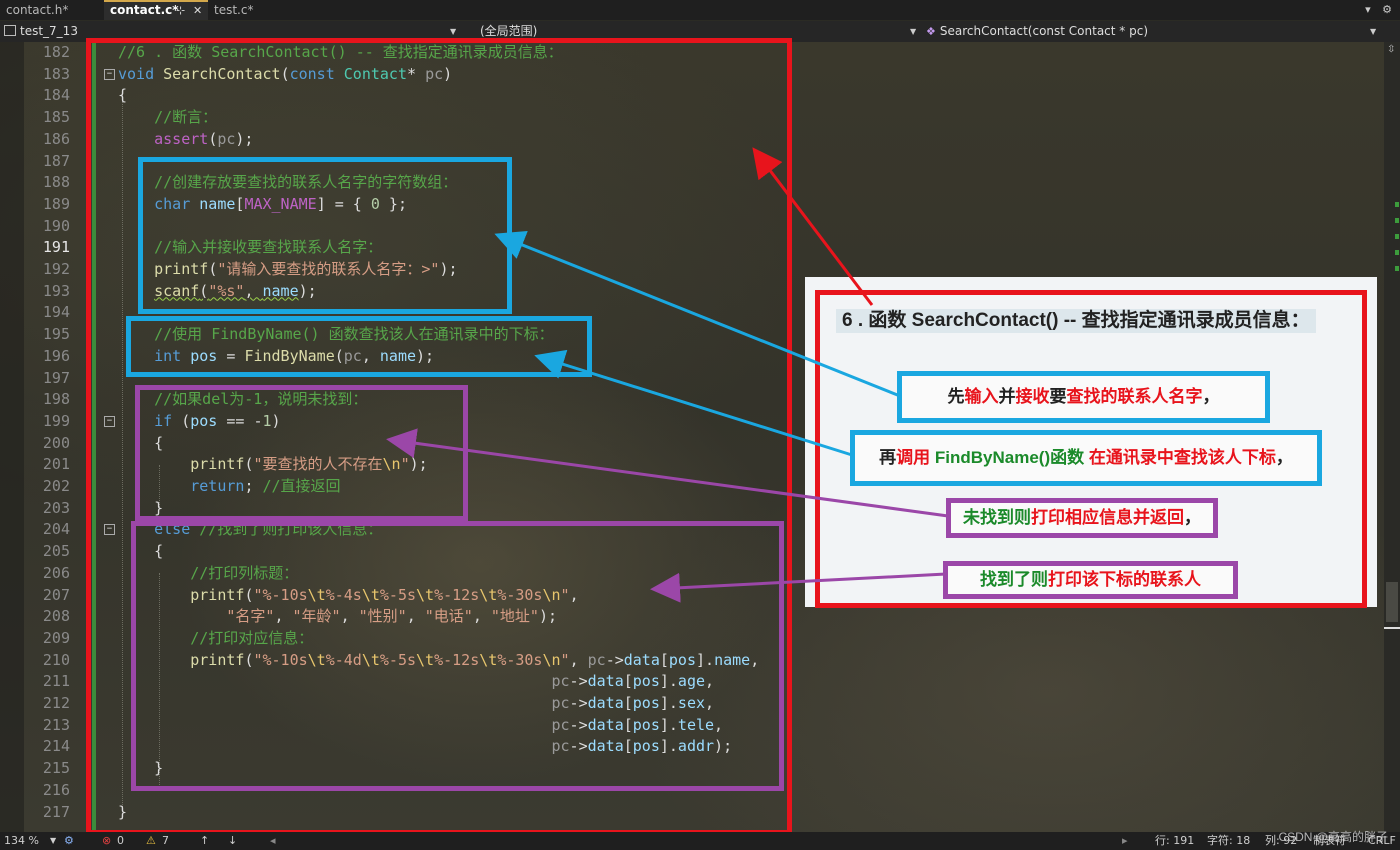 Image resolution: width=1400 pixels, height=850 pixels. Describe the element at coordinates (56, 312) in the screenshot. I see `line-number: 194` at that location.